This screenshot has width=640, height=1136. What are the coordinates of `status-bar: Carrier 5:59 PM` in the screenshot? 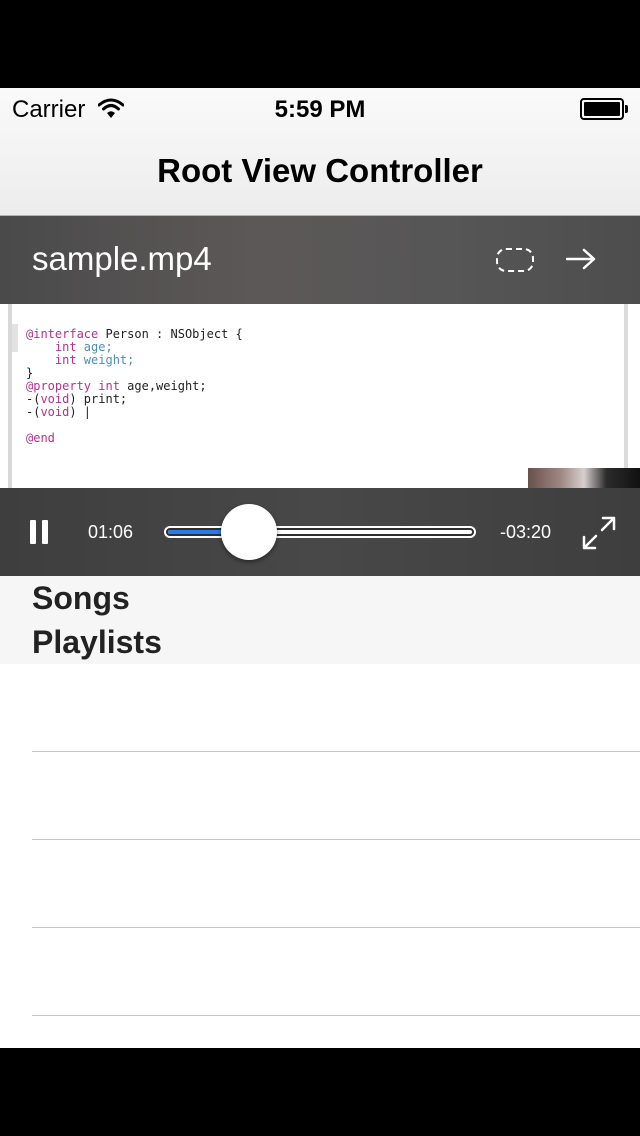 It's located at (320, 108).